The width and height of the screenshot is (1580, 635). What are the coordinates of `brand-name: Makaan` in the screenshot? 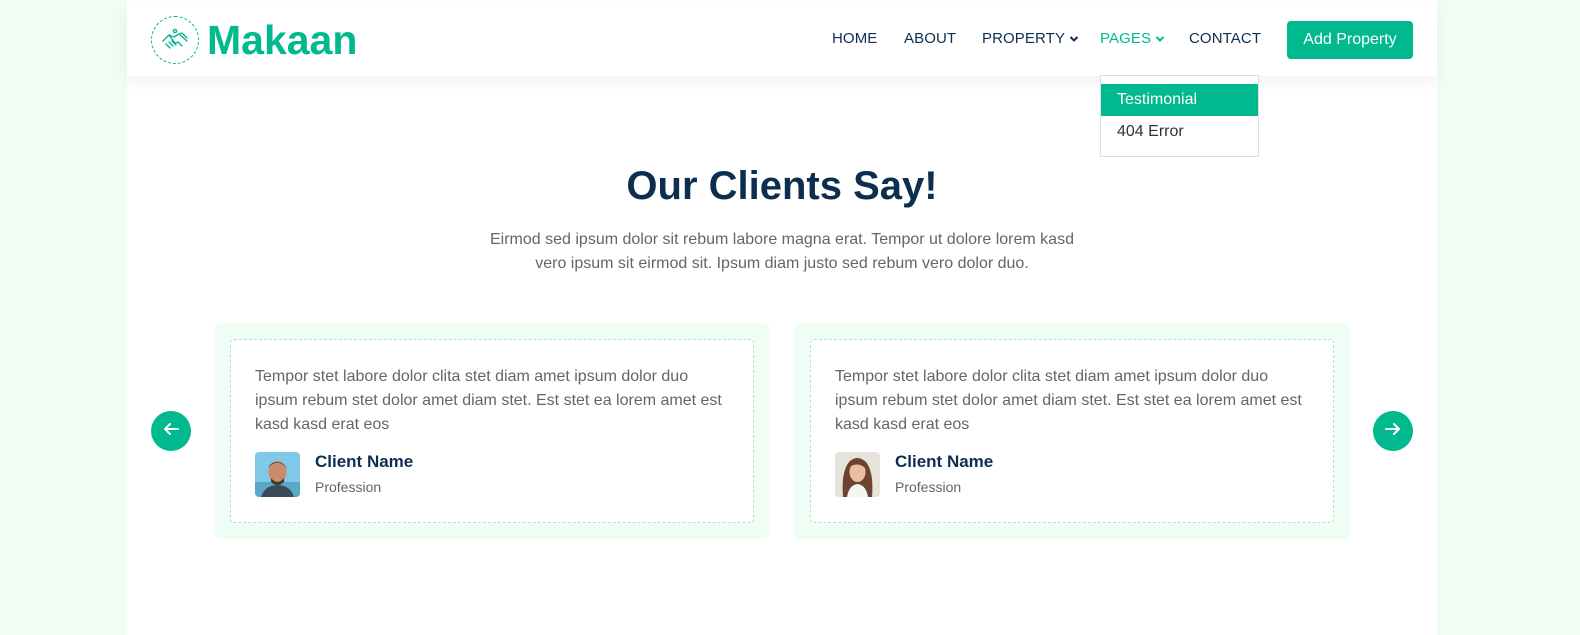 It's located at (282, 40).